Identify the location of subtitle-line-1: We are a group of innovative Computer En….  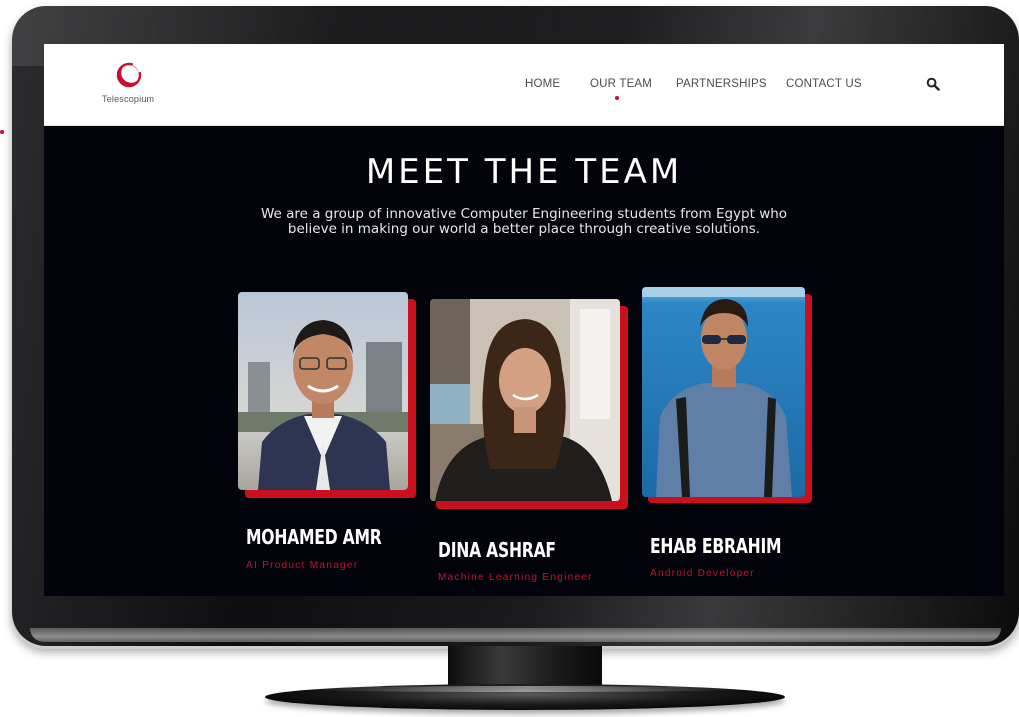
(524, 214).